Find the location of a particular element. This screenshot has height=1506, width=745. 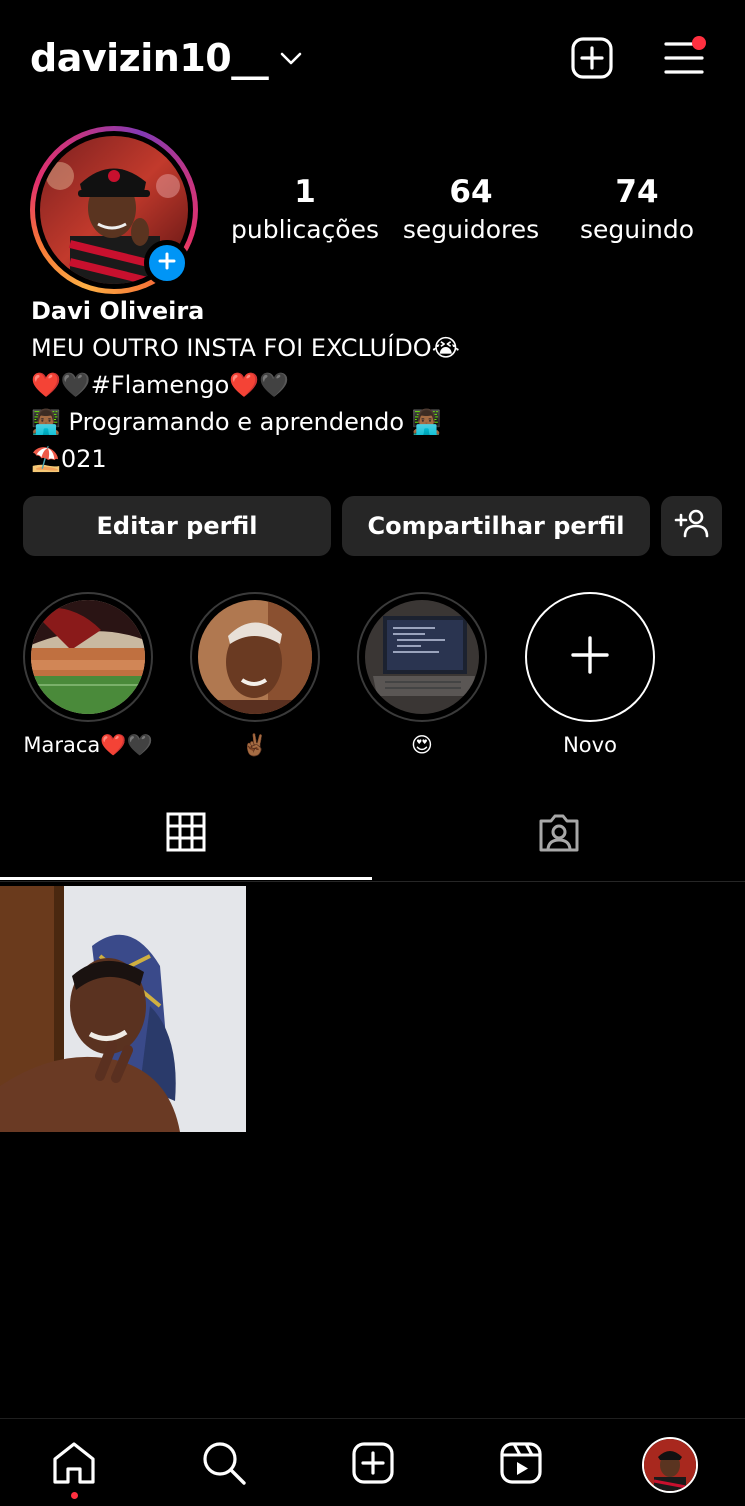

highlight-maraca: Maraca❤️🖤 is located at coordinates (88, 676).